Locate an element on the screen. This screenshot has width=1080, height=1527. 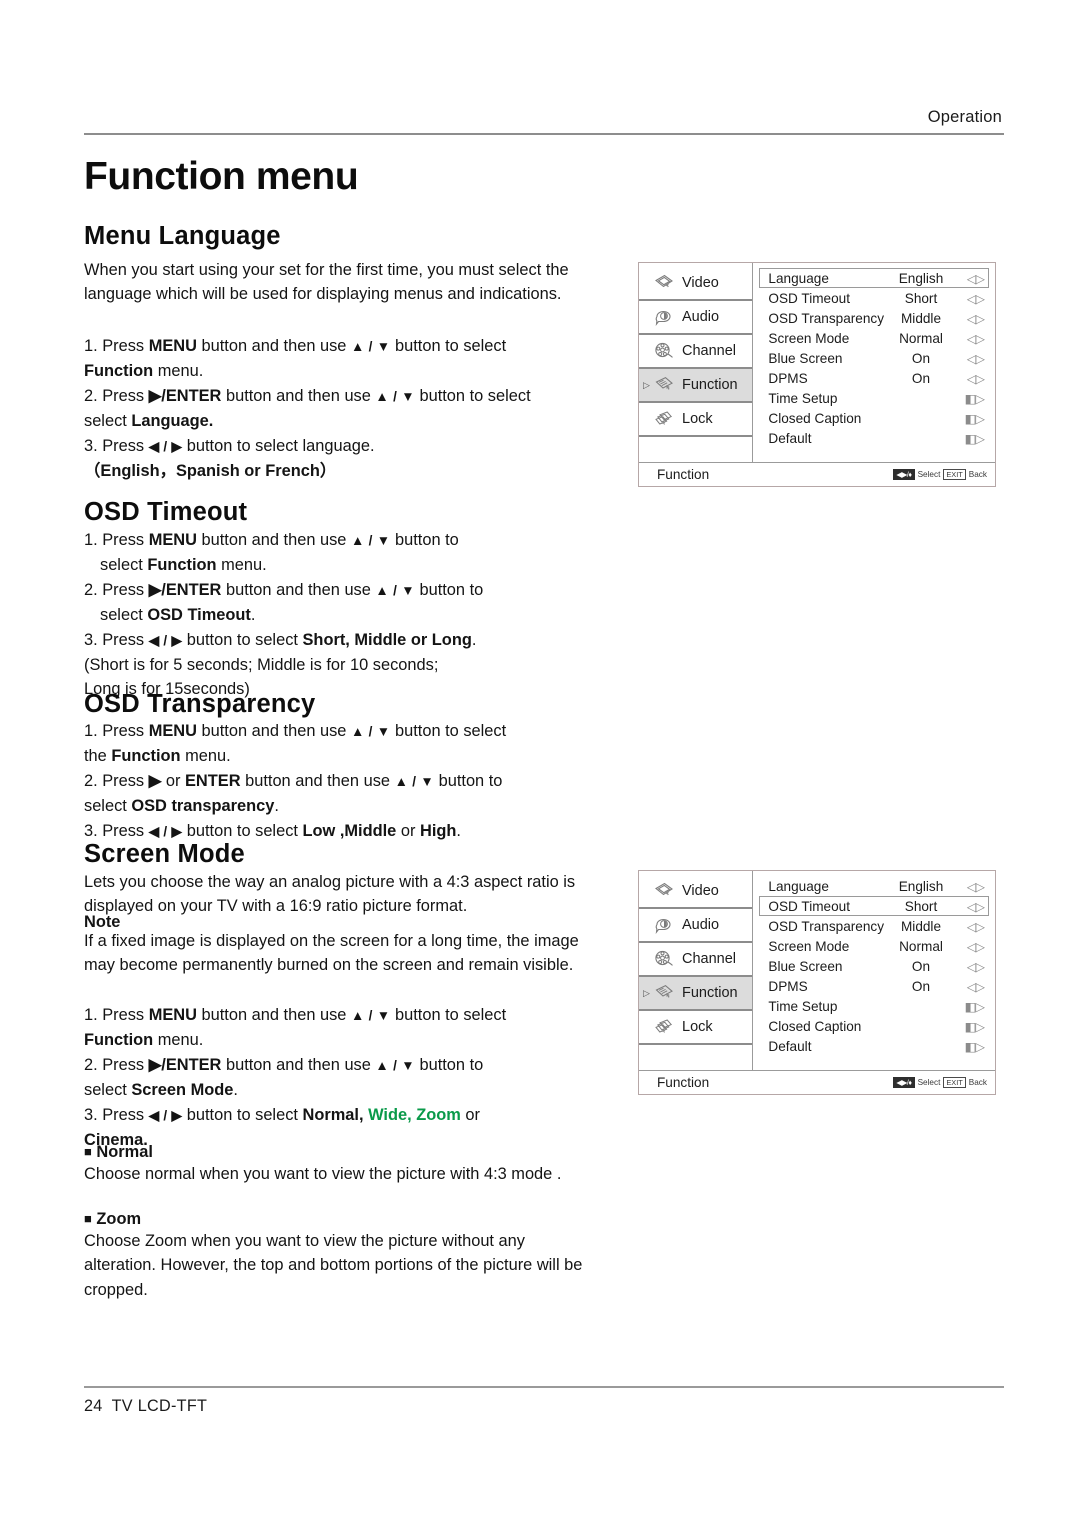
ml-s1d: button to select is located at coordinates (448, 346).